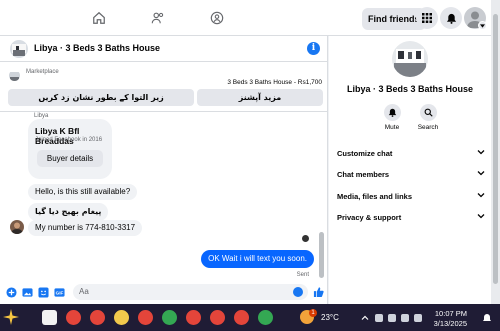 This screenshot has height=331, width=500. What do you see at coordinates (411, 174) in the screenshot?
I see `section-chat-members: Chat members` at bounding box center [411, 174].